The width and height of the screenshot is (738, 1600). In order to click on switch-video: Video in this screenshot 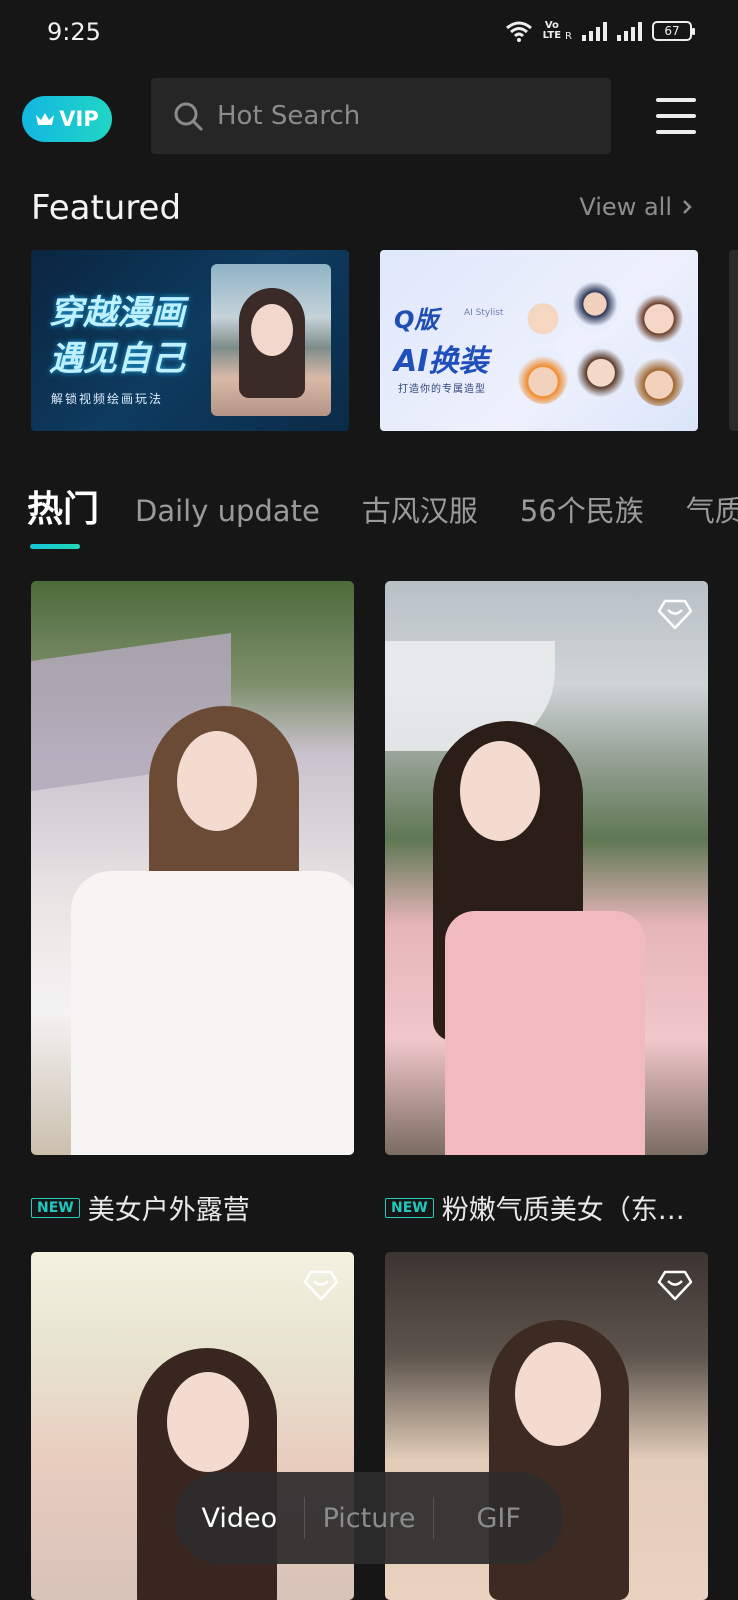, I will do `click(239, 1518)`.